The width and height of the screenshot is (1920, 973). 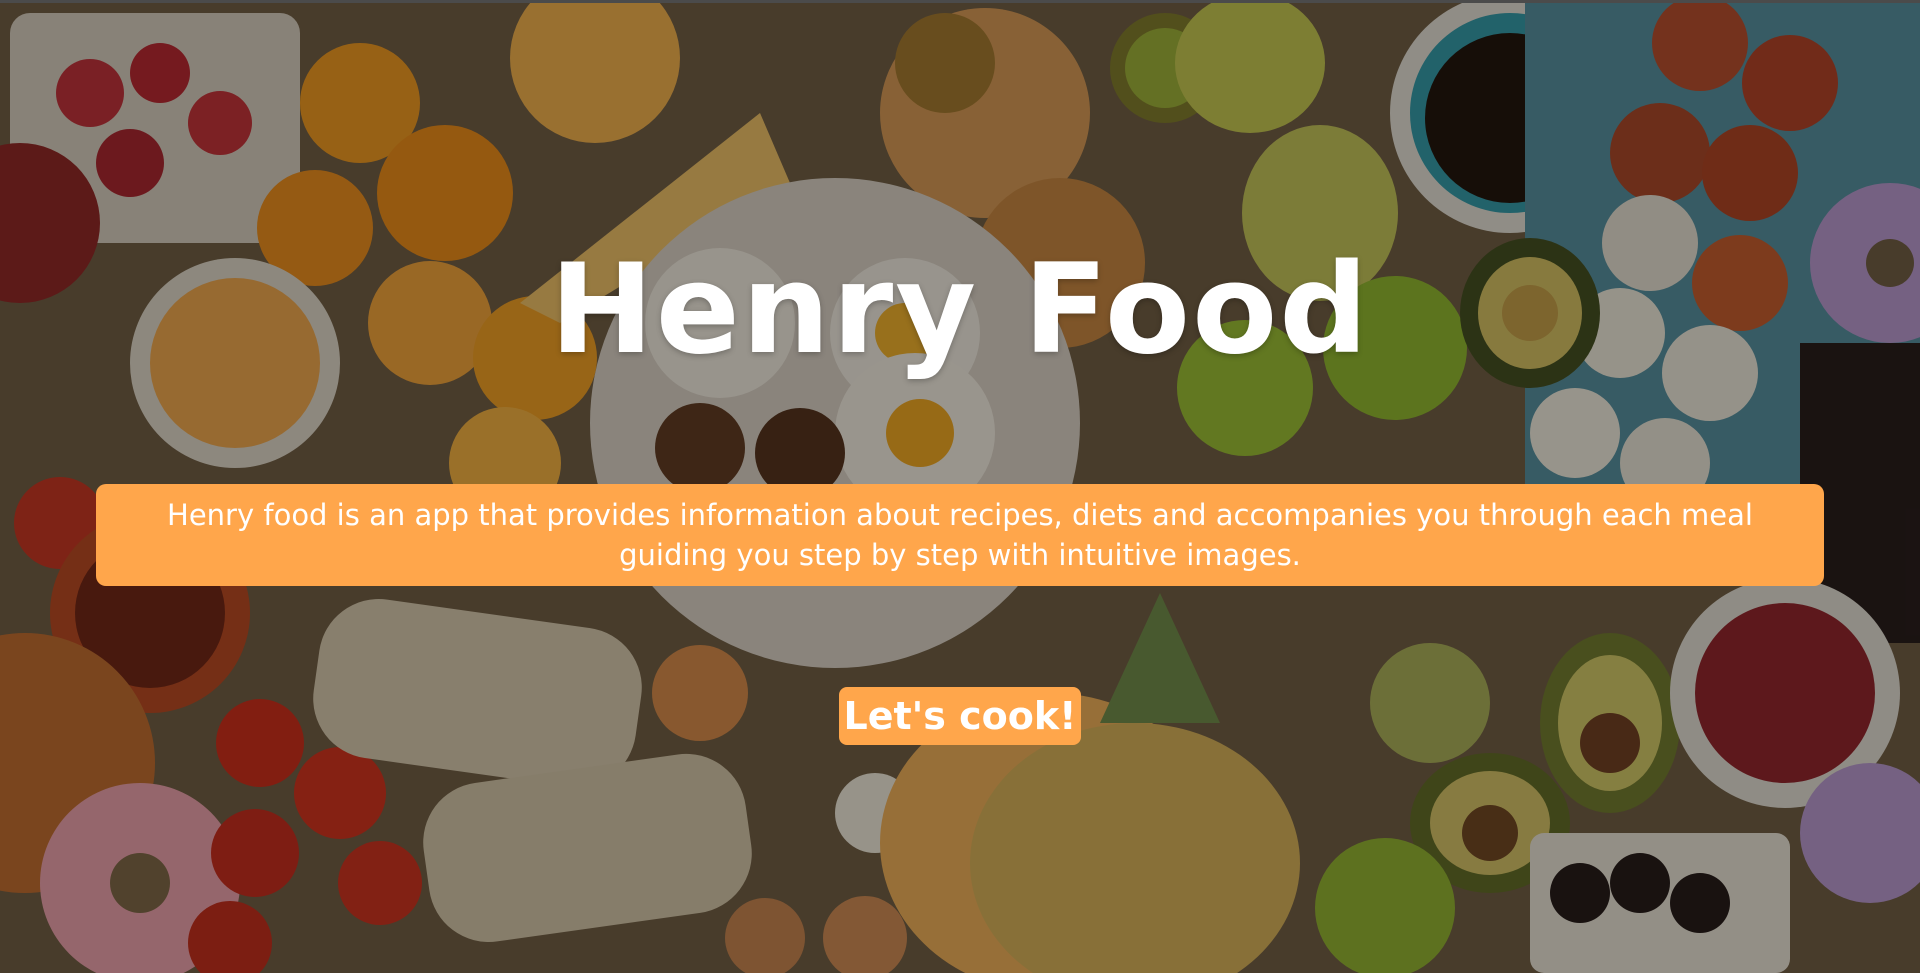 What do you see at coordinates (960, 310) in the screenshot?
I see `page-title: Henry Food` at bounding box center [960, 310].